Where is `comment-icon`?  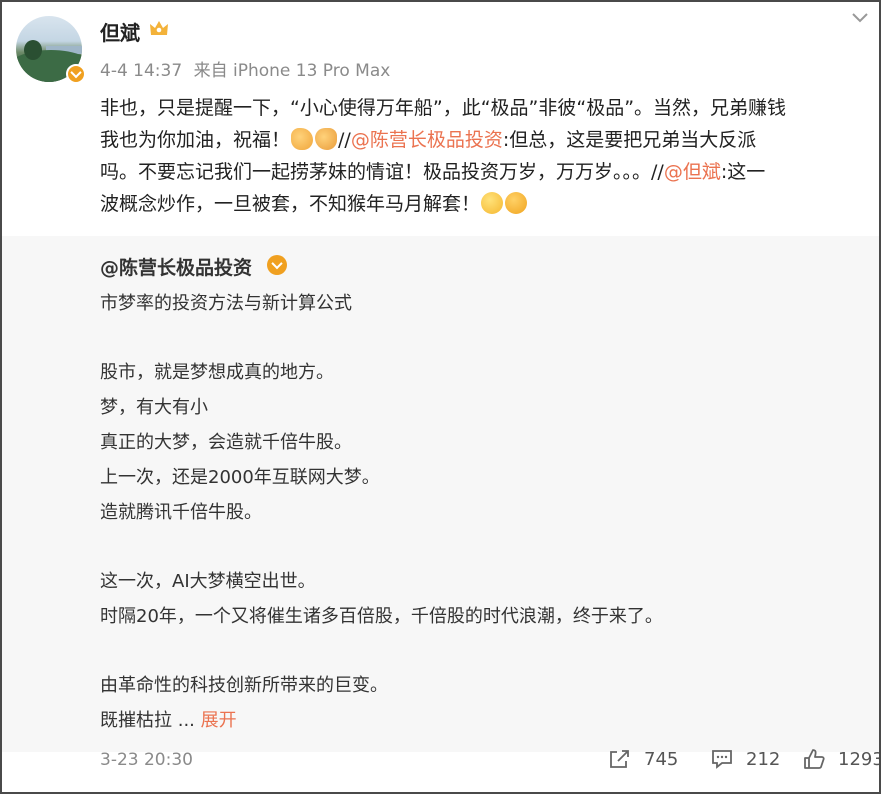 comment-icon is located at coordinates (722, 759).